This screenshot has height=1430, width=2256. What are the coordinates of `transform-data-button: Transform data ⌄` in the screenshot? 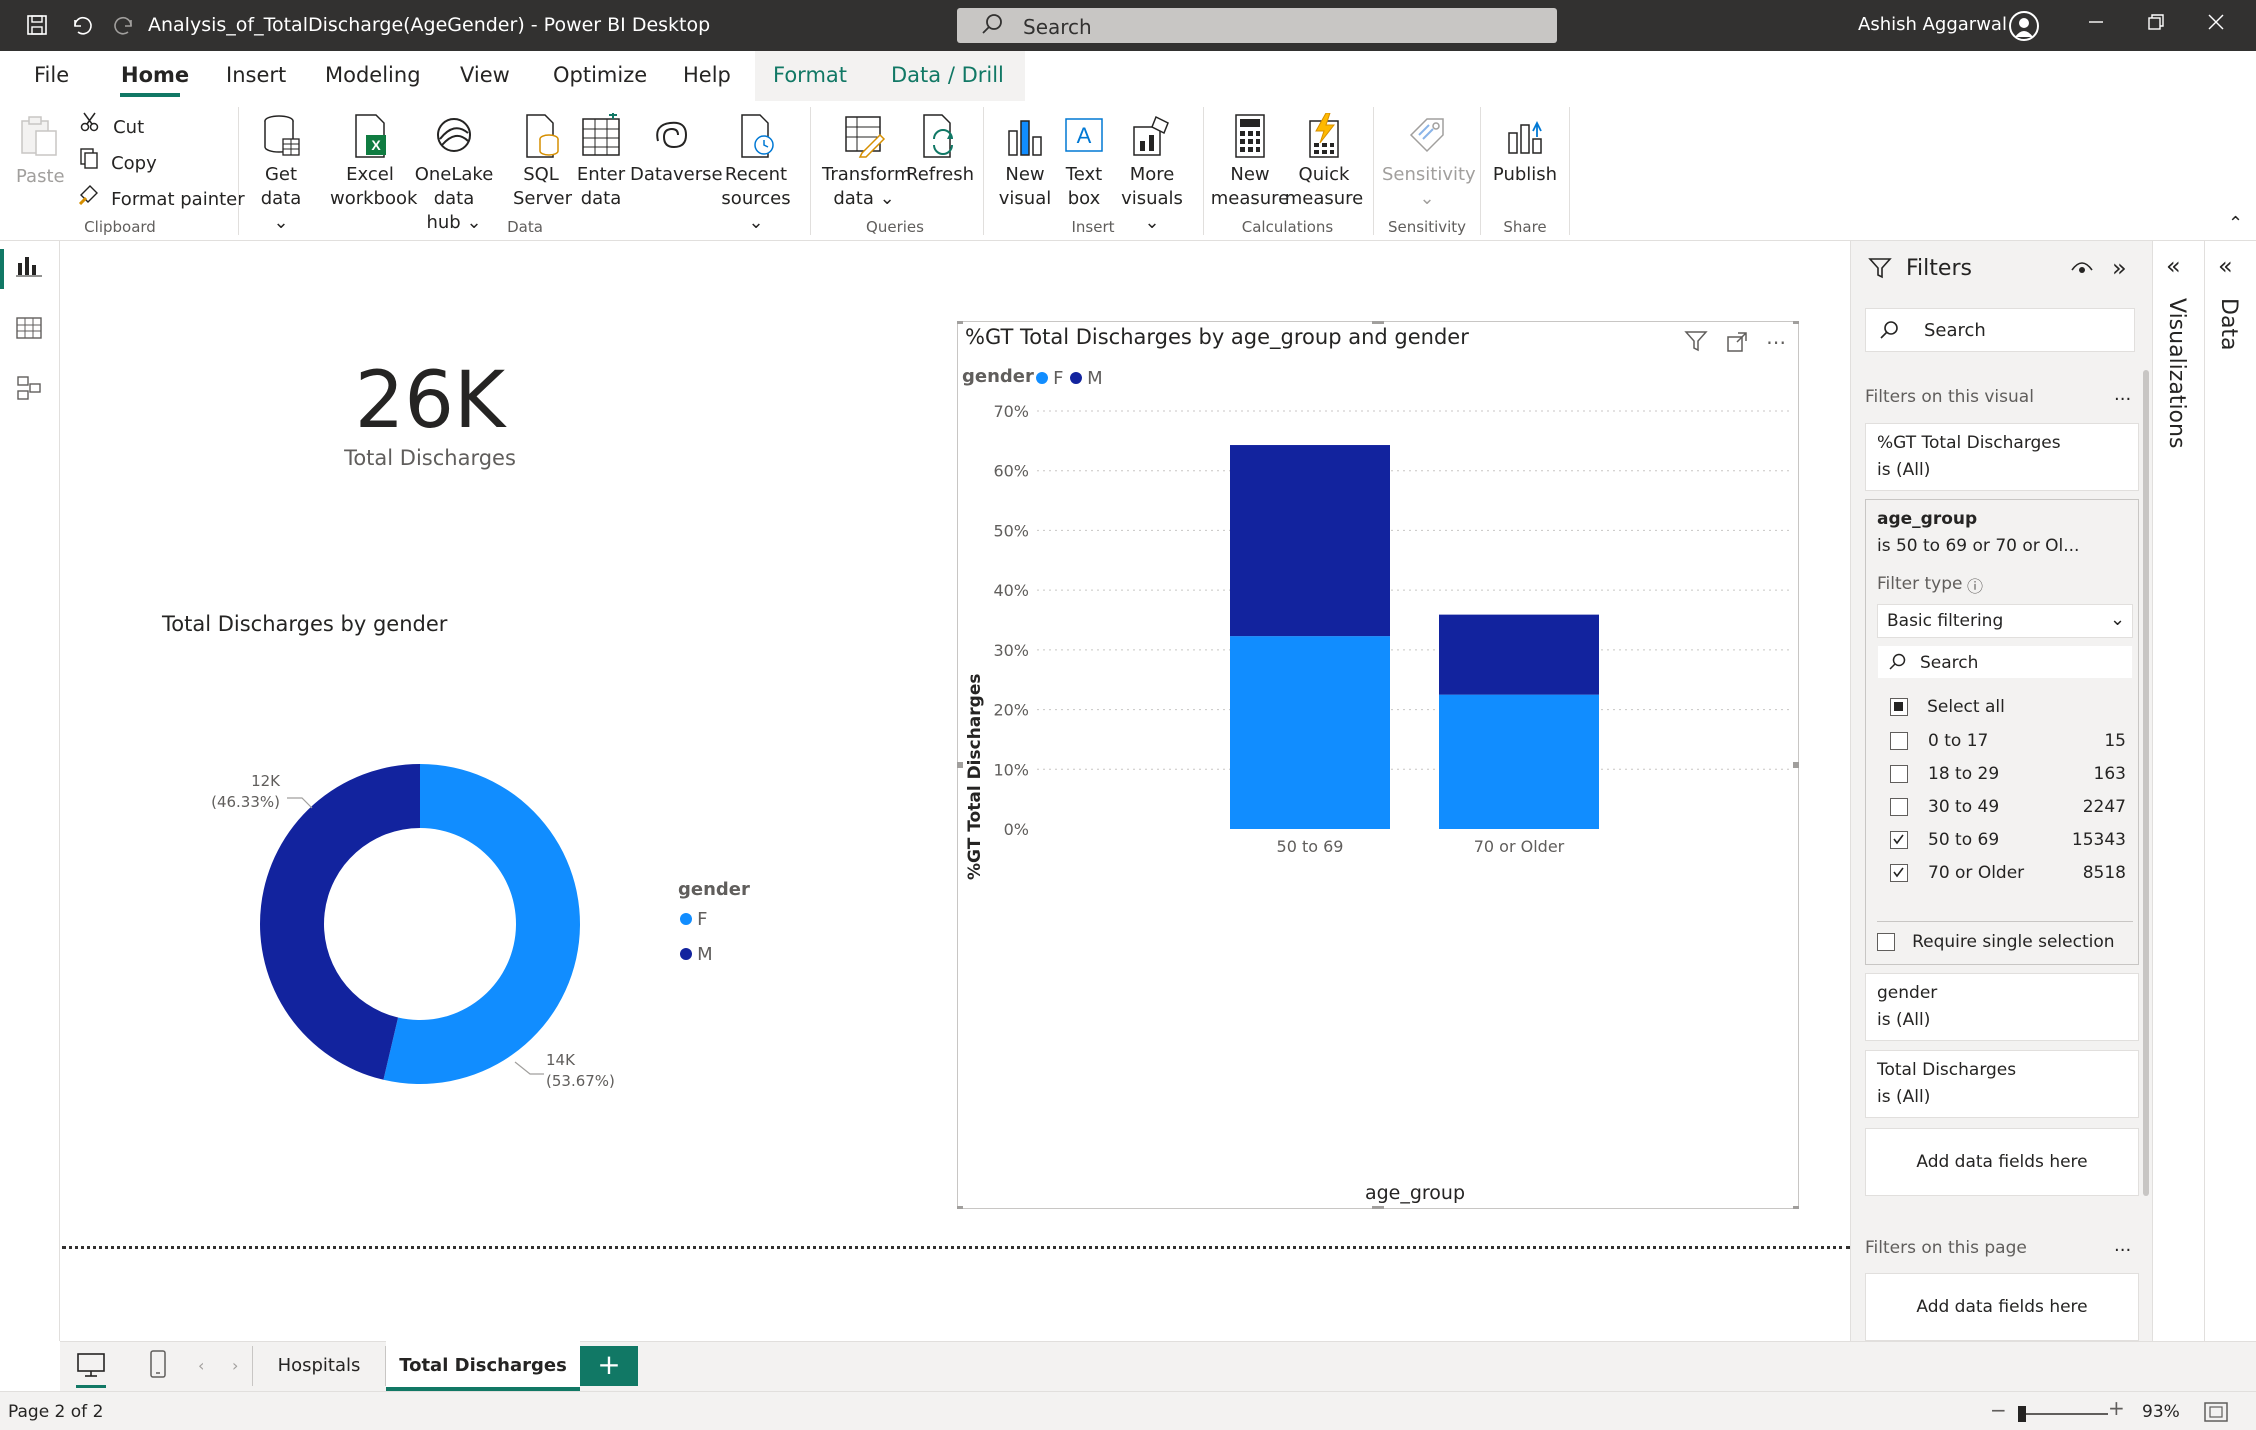 It's located at (867, 162).